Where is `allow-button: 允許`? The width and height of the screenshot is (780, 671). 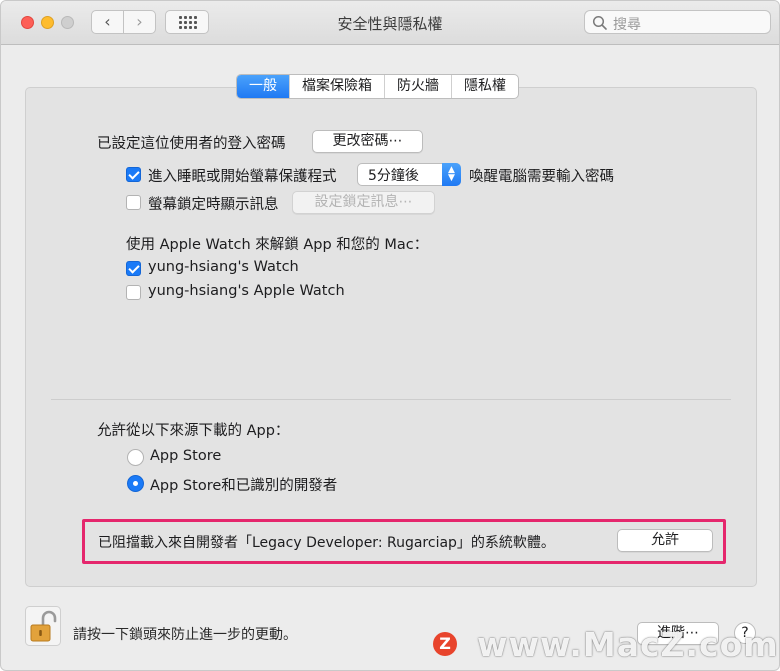 allow-button: 允許 is located at coordinates (665, 540).